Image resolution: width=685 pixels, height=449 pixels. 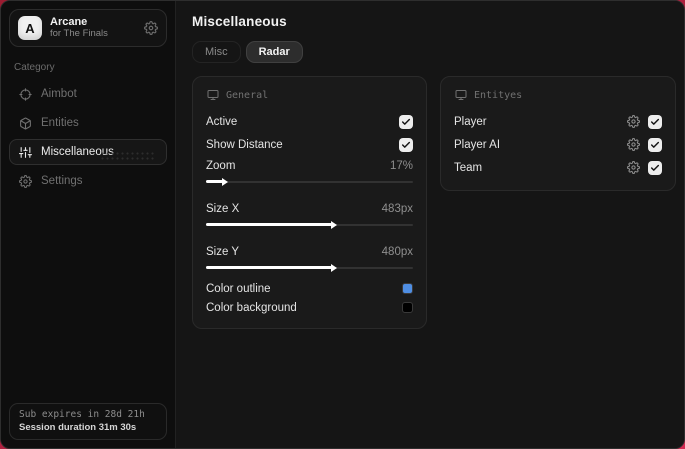 What do you see at coordinates (406, 121) in the screenshot?
I see `active-checkbox` at bounding box center [406, 121].